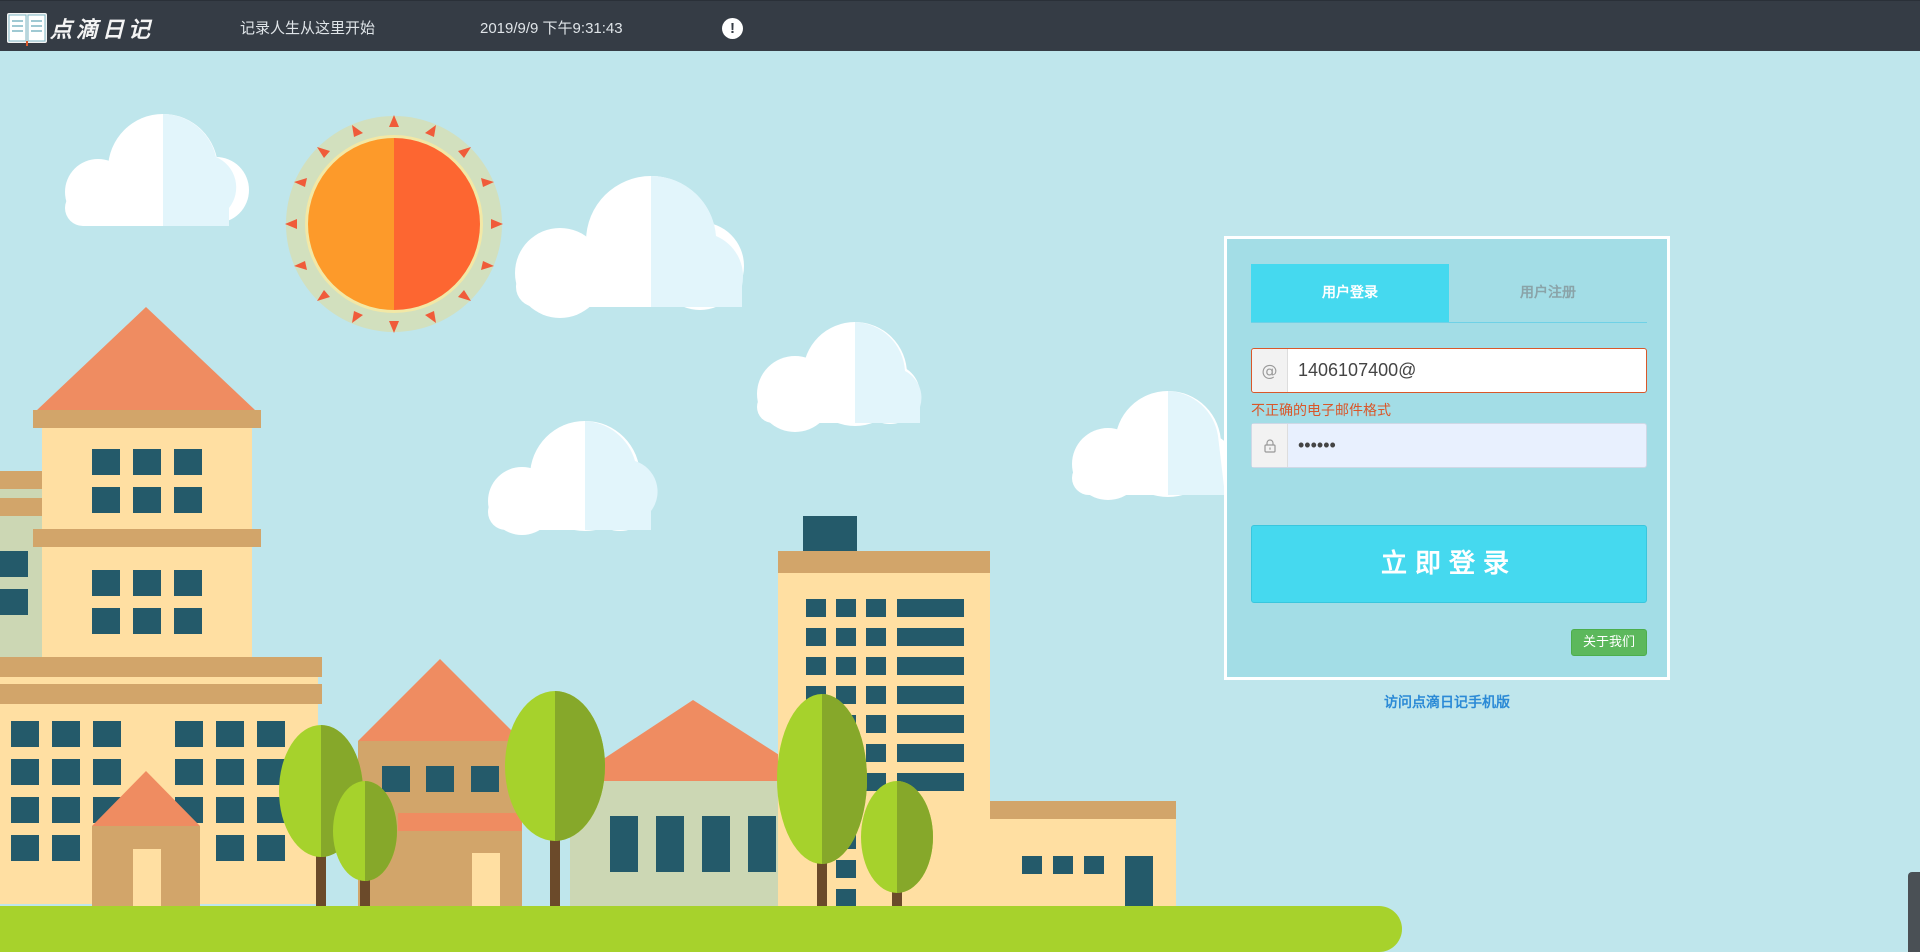 The width and height of the screenshot is (1920, 952). What do you see at coordinates (1449, 564) in the screenshot?
I see `login-button: 立即登录` at bounding box center [1449, 564].